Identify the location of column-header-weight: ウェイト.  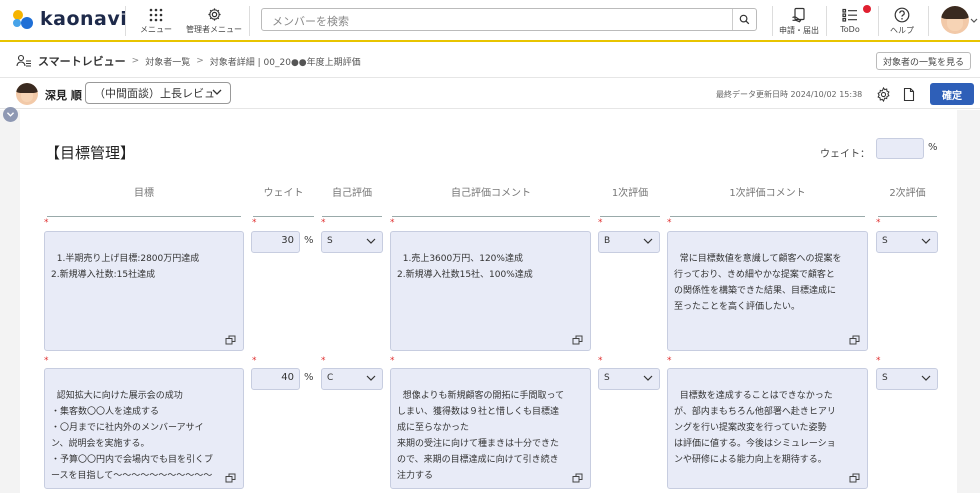
(283, 200).